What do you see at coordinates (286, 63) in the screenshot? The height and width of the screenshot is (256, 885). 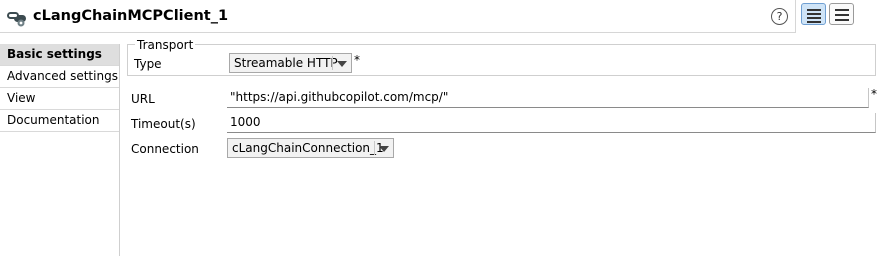 I see `transport-type-value: Streamable HTTP` at bounding box center [286, 63].